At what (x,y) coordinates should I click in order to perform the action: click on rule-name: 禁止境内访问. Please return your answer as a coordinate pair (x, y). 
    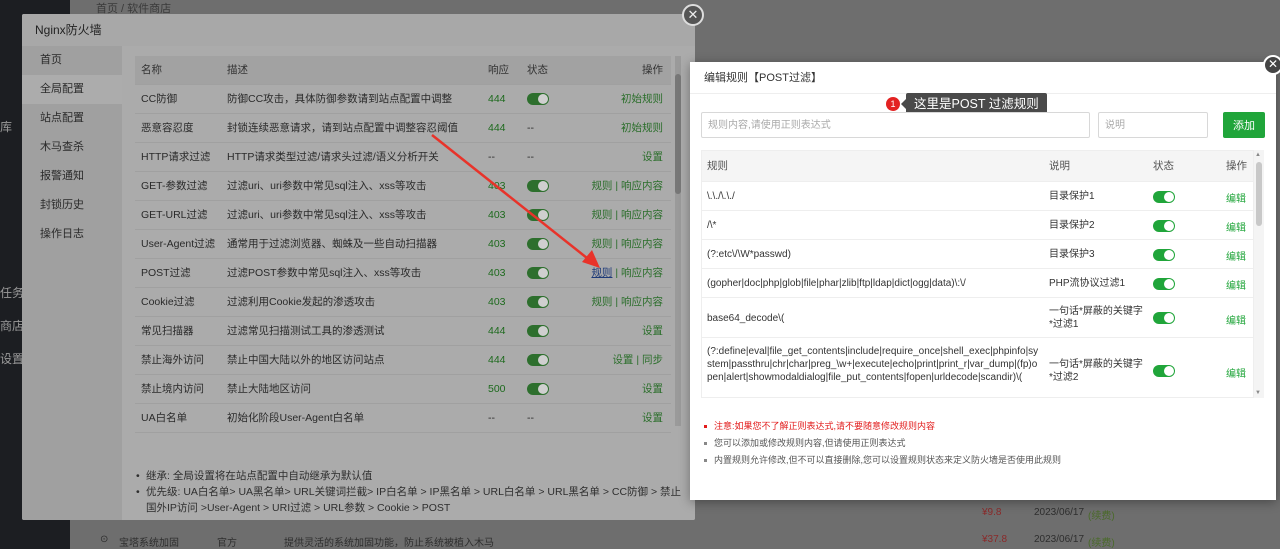
    Looking at the image, I should click on (172, 389).